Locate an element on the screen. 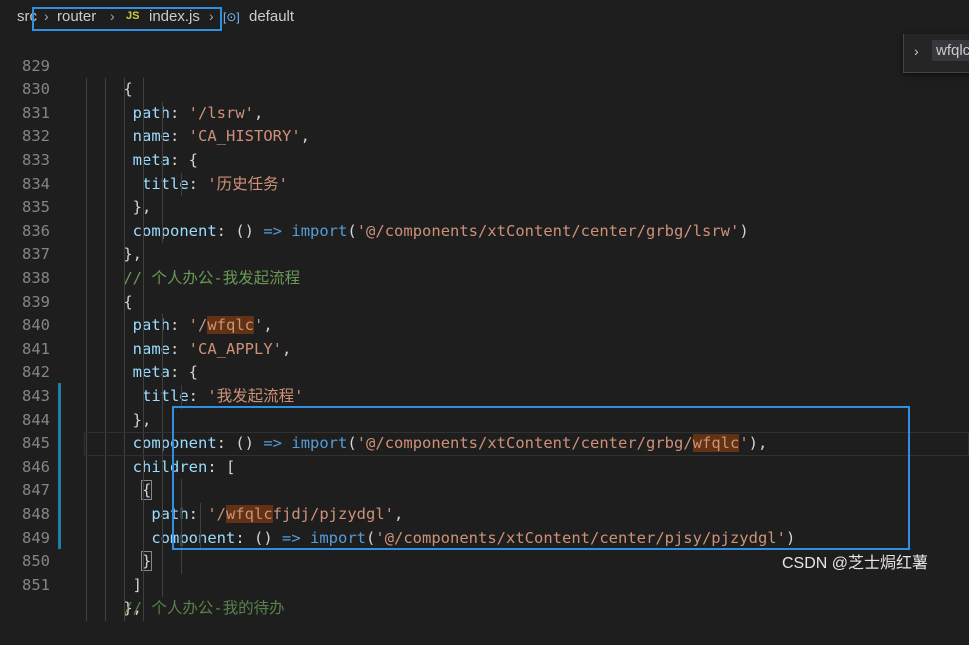  code-line: 840 name: 'CA_APPLY', is located at coordinates (484, 326).